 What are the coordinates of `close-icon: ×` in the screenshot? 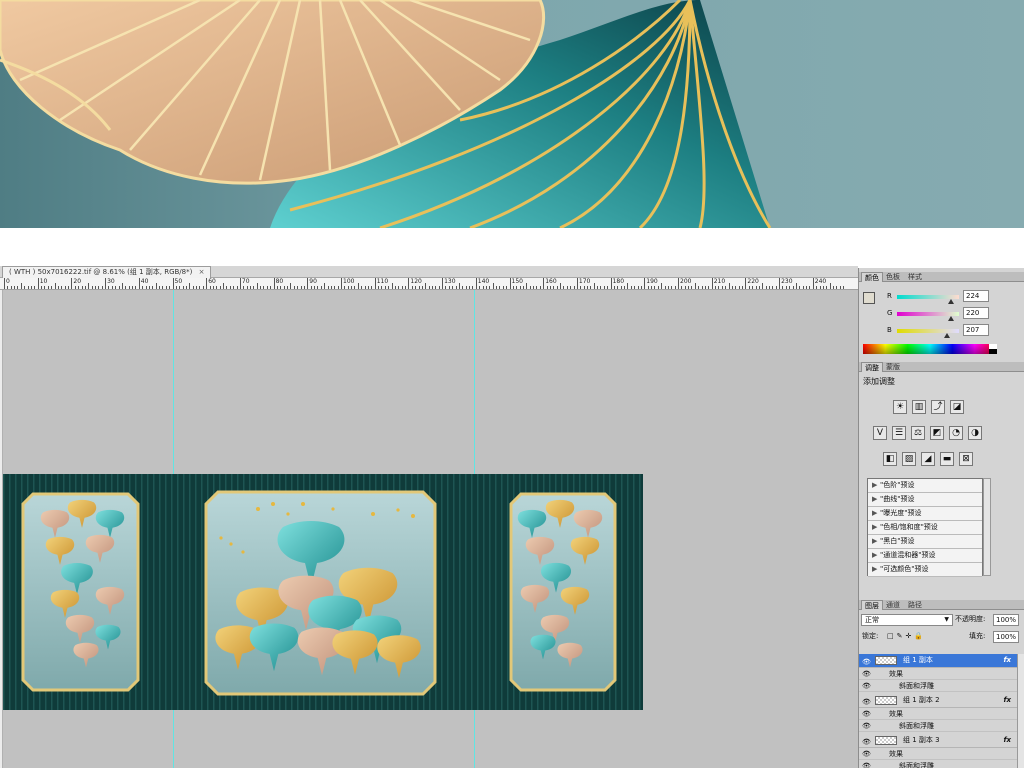 It's located at (202, 272).